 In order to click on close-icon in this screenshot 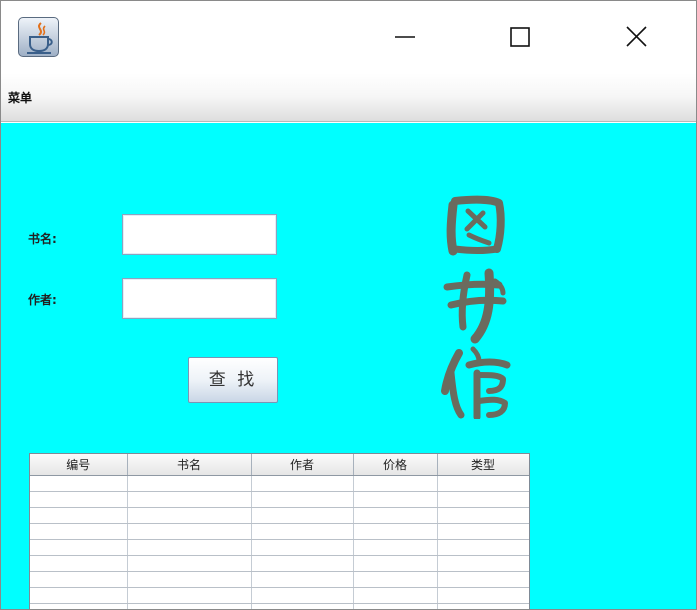, I will do `click(636, 36)`.